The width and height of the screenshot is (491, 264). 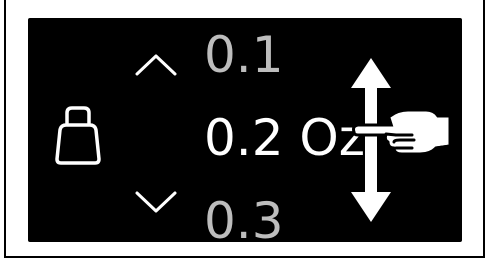 I want to click on current-value-text: 0.2 Oz, so click(x=285, y=138).